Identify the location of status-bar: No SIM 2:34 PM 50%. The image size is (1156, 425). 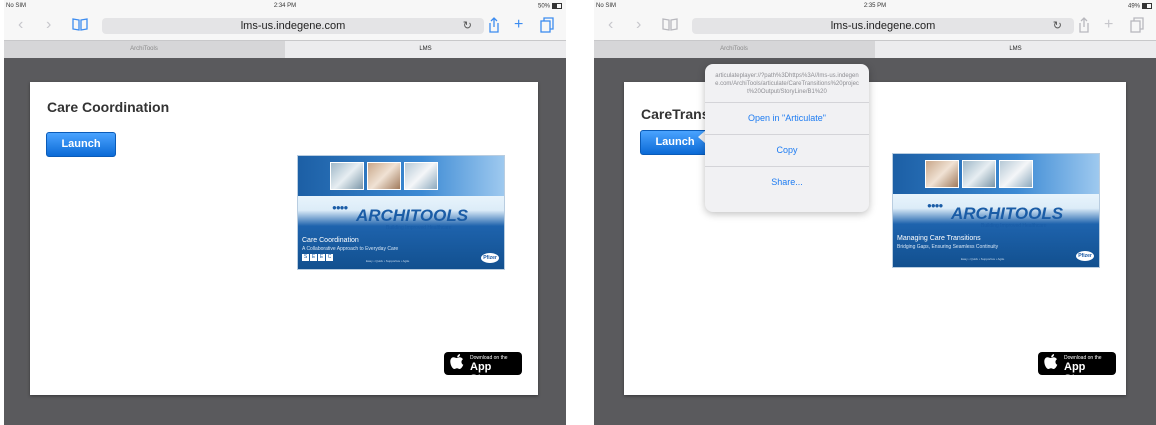
(285, 6).